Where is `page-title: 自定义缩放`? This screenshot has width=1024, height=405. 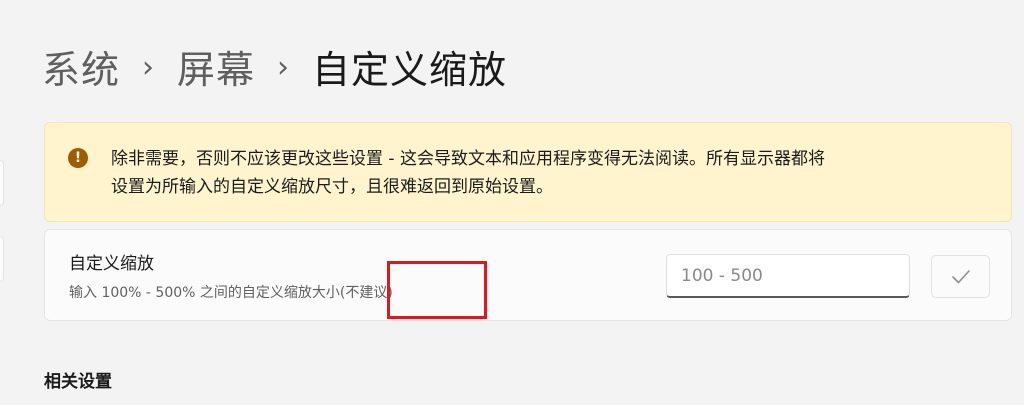 page-title: 自定义缩放 is located at coordinates (410, 70).